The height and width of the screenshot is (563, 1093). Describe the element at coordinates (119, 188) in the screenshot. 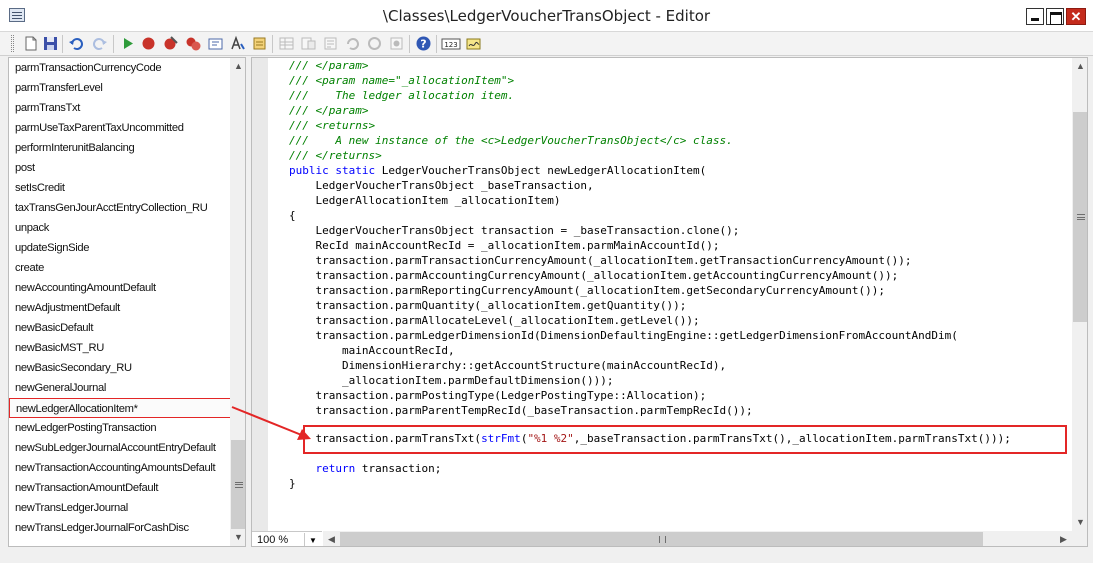

I see `method-list-item: setIsCredit` at that location.